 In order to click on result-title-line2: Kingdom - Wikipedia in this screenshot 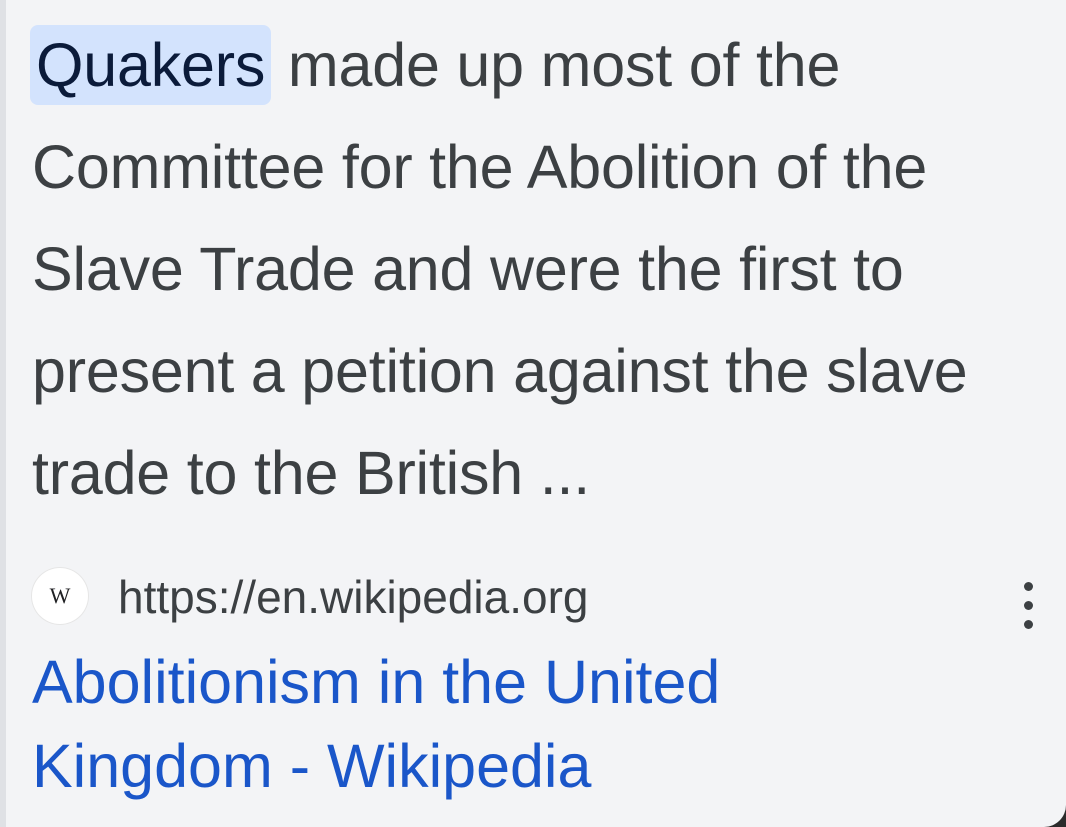, I will do `click(312, 766)`.